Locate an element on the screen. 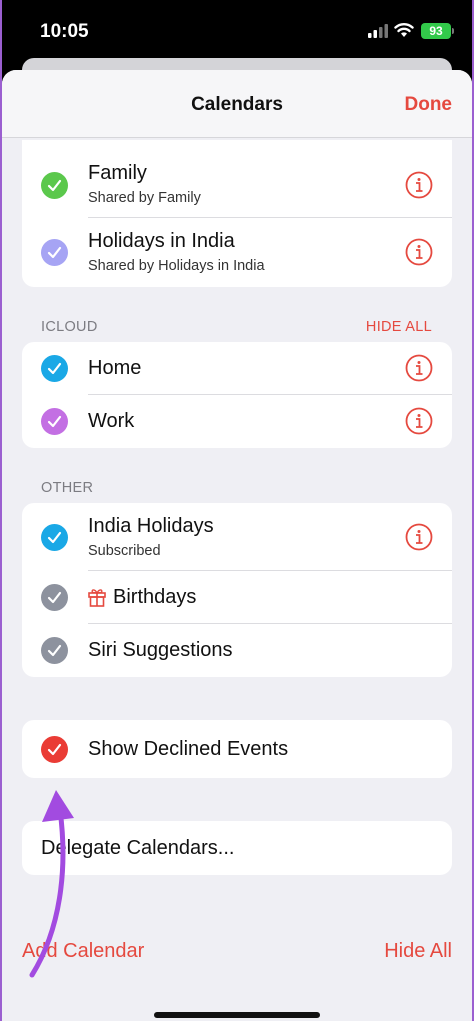 This screenshot has width=474, height=1021. show-declined-events-row: Show Declined Events is located at coordinates (237, 749).